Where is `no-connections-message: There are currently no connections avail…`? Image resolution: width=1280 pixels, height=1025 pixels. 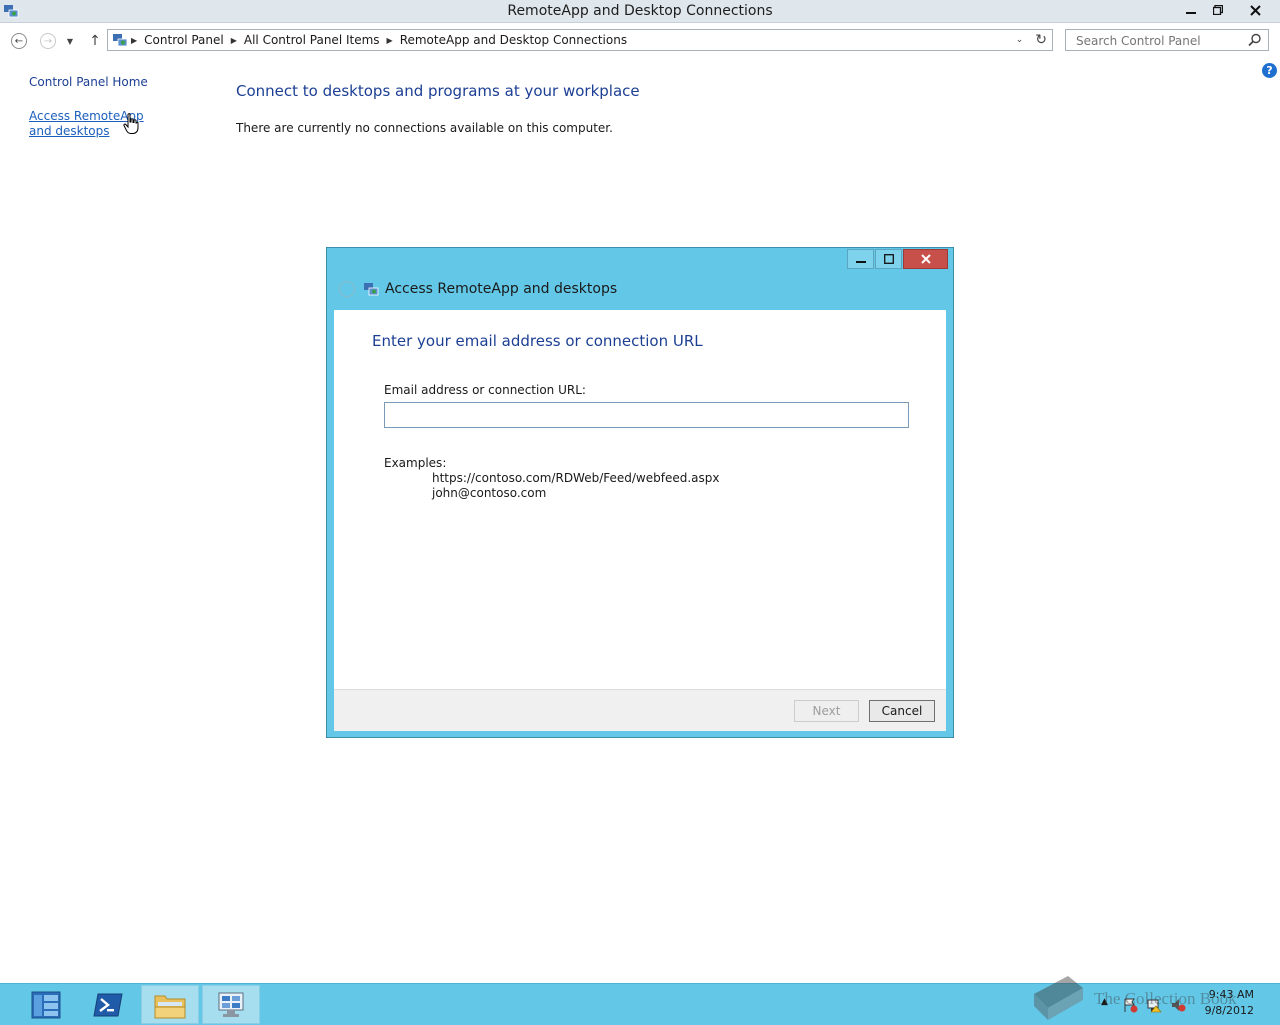 no-connections-message: There are currently no connections avail… is located at coordinates (424, 128).